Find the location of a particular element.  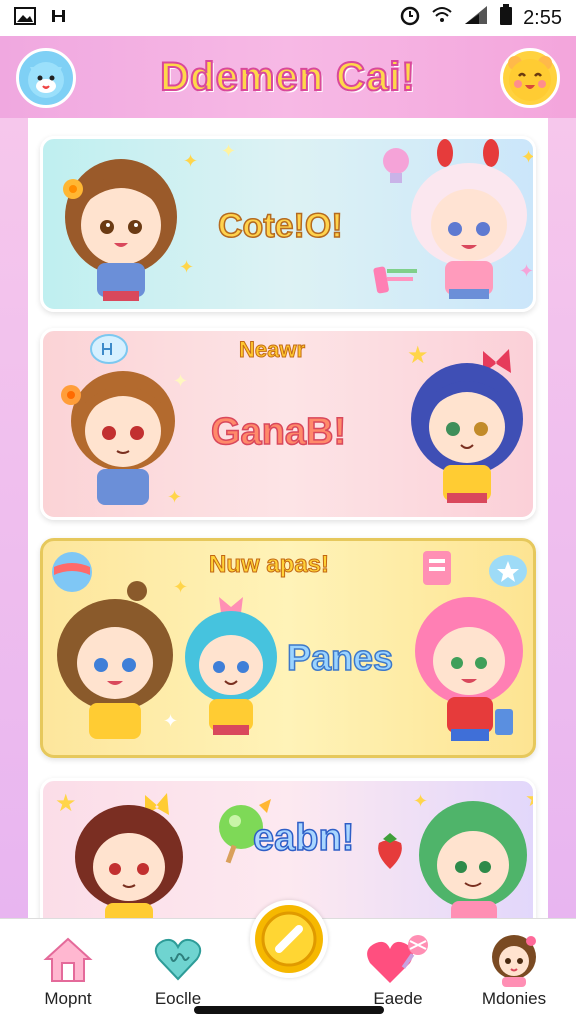

card-2-subtitle: Neawr is located at coordinates (272, 350).